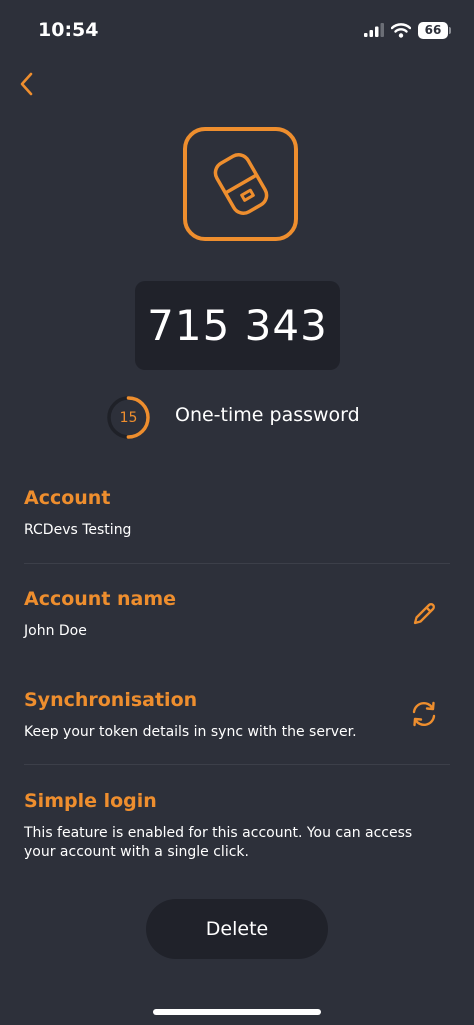 Image resolution: width=474 pixels, height=1025 pixels. I want to click on otp-label: One-time password, so click(267, 415).